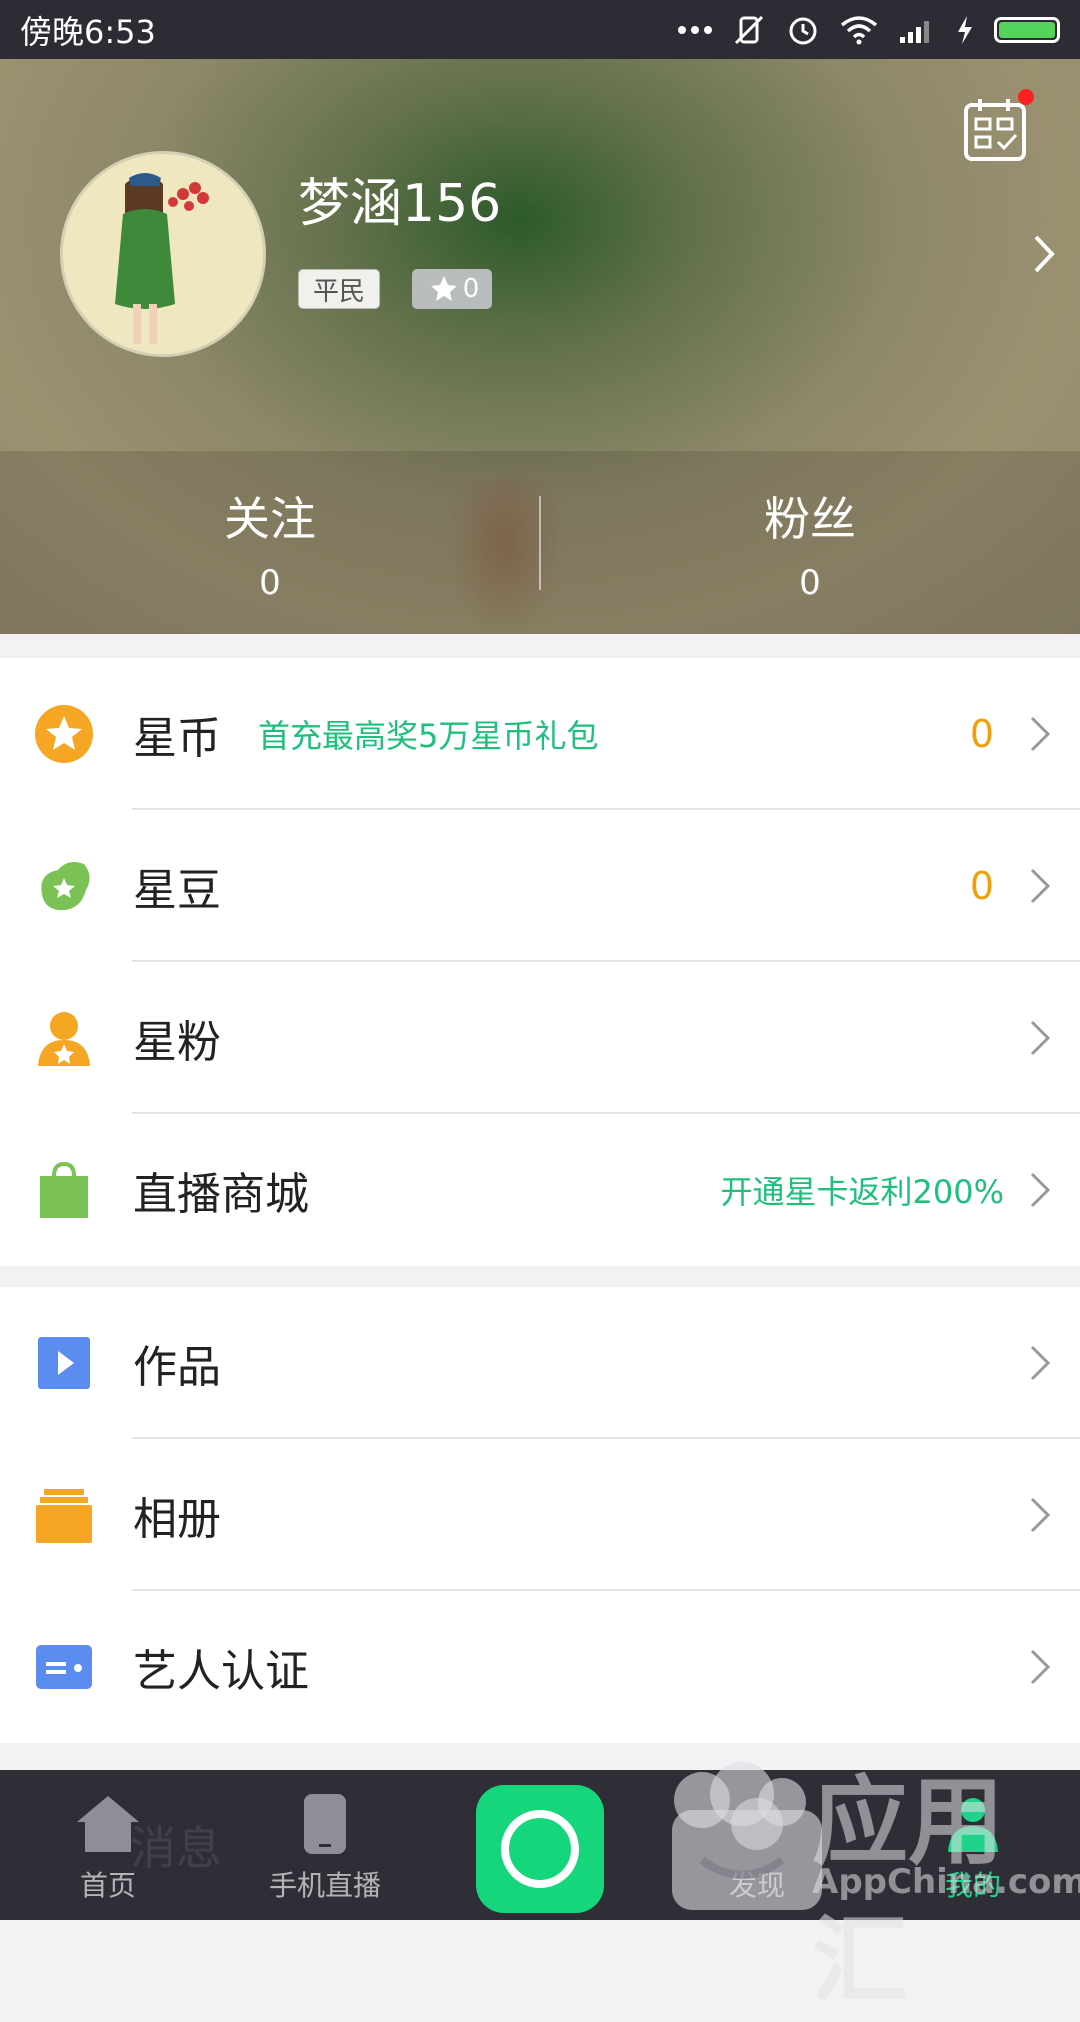 The height and width of the screenshot is (2022, 1080). I want to click on stat-following: 关注 0, so click(270, 542).